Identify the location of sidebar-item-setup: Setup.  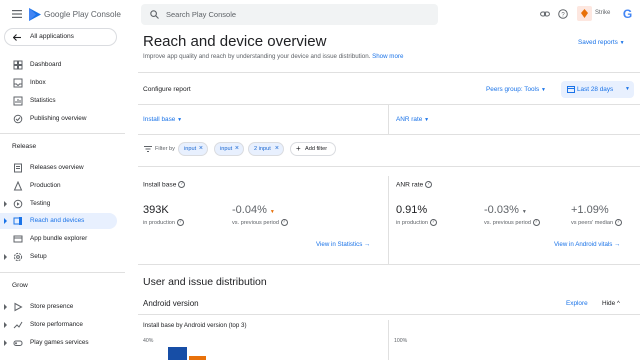
(58, 257).